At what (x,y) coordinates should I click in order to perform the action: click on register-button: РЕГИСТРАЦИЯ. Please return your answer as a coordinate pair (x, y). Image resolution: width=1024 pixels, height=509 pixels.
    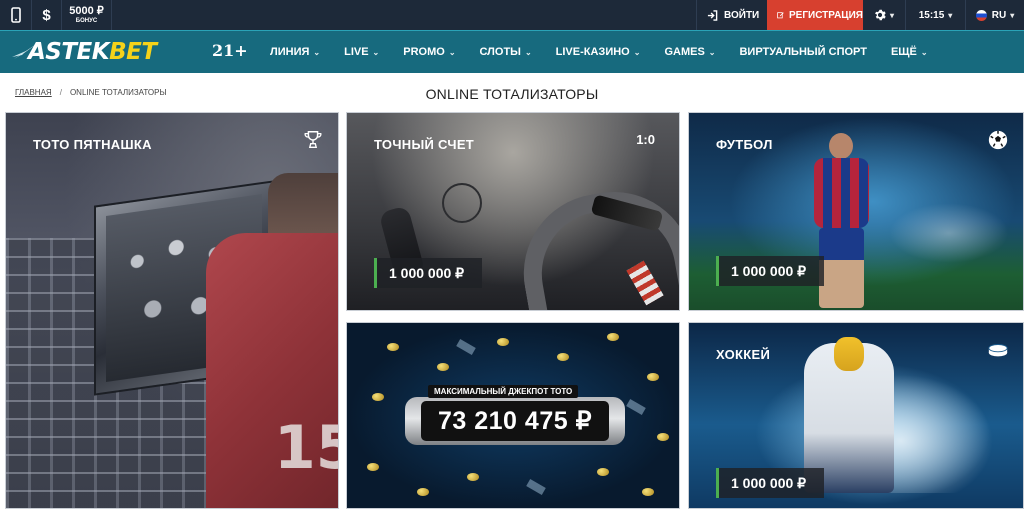
    Looking at the image, I should click on (815, 15).